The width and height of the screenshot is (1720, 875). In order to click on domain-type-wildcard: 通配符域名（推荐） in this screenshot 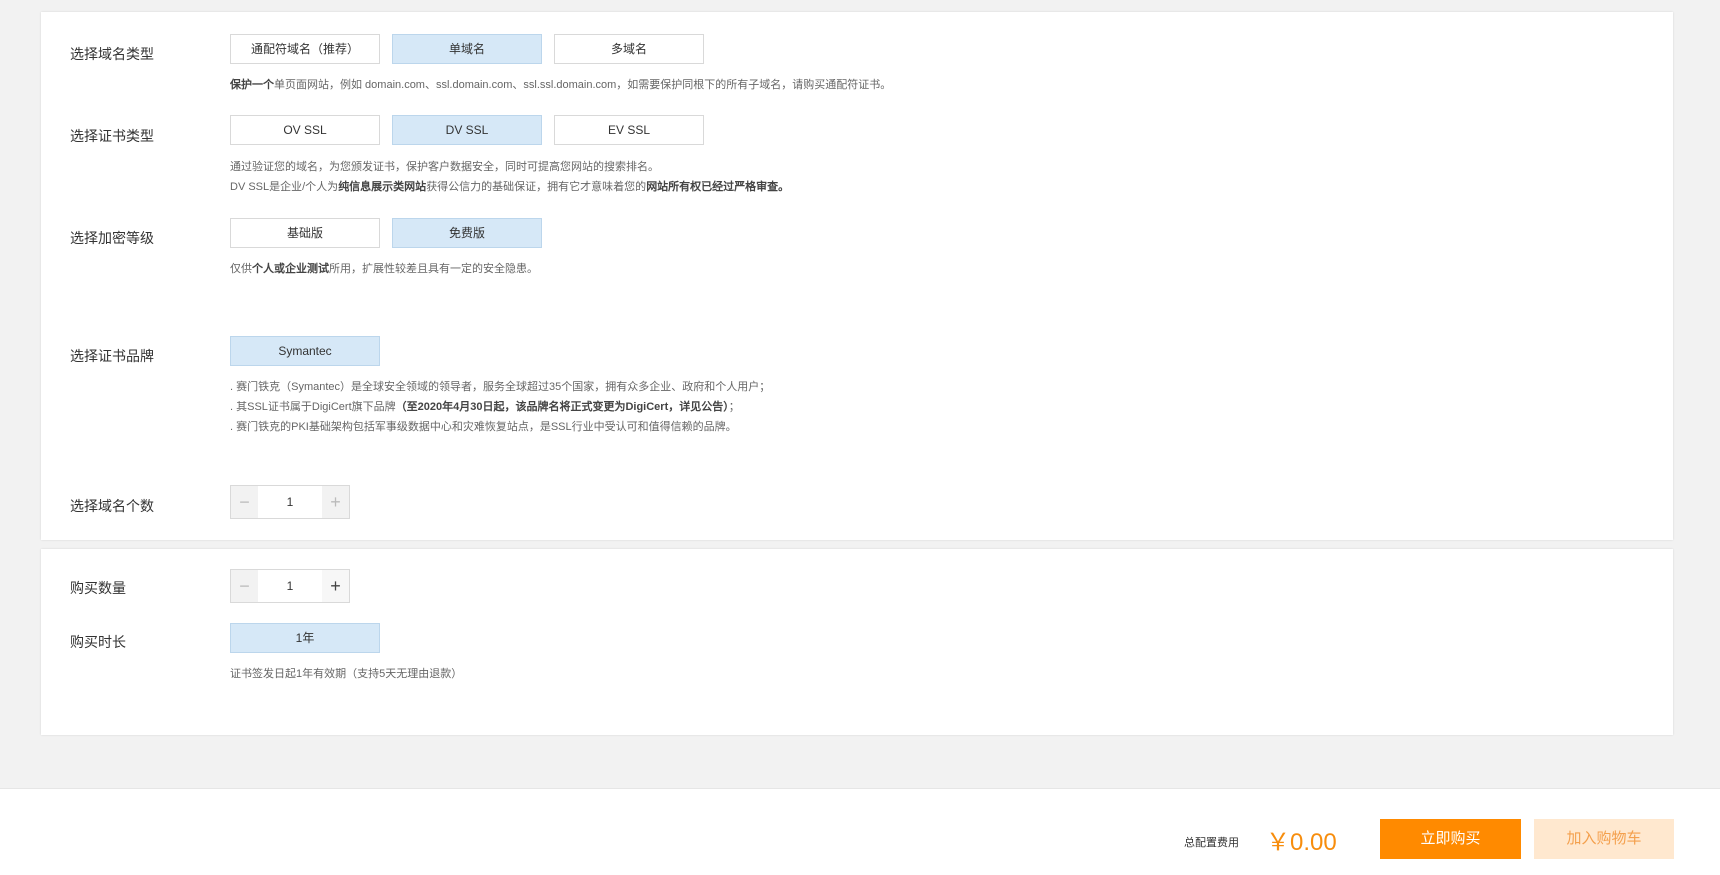, I will do `click(305, 49)`.